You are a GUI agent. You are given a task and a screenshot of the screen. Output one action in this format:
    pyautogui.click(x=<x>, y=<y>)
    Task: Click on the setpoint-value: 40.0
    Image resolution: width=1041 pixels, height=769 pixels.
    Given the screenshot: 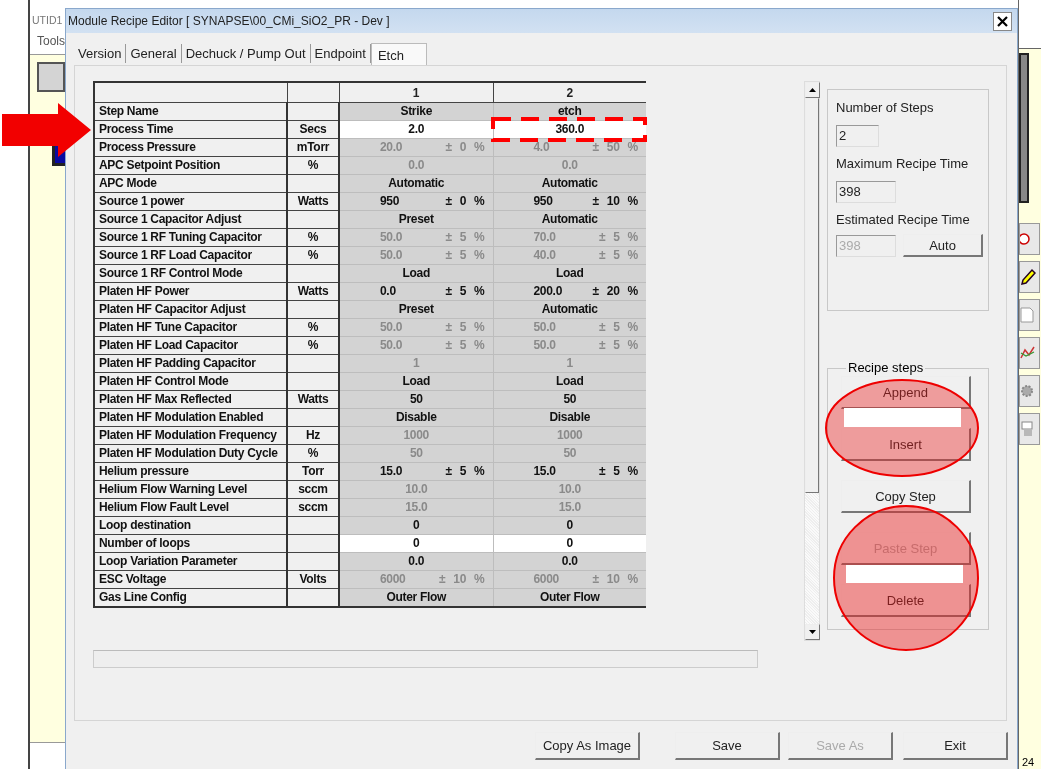 What is the action you would take?
    pyautogui.click(x=544, y=255)
    